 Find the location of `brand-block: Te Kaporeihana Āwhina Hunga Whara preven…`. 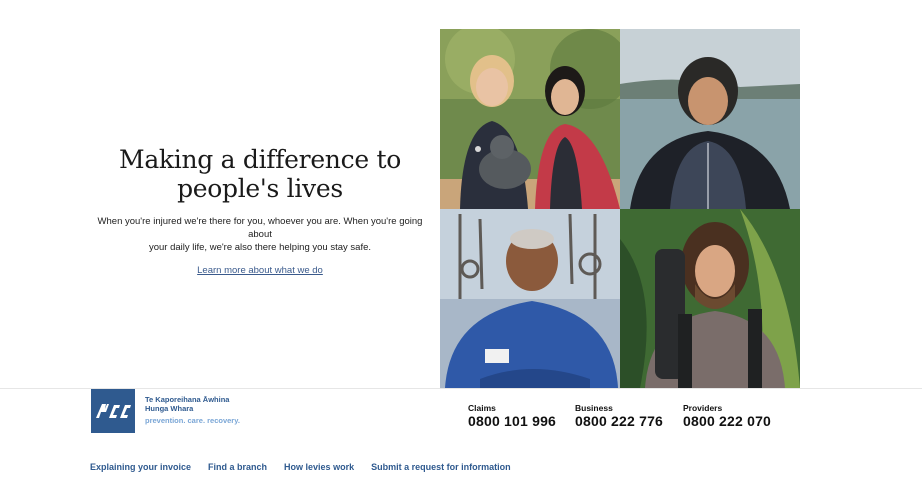

brand-block: Te Kaporeihana Āwhina Hunga Whara preven… is located at coordinates (192, 411).